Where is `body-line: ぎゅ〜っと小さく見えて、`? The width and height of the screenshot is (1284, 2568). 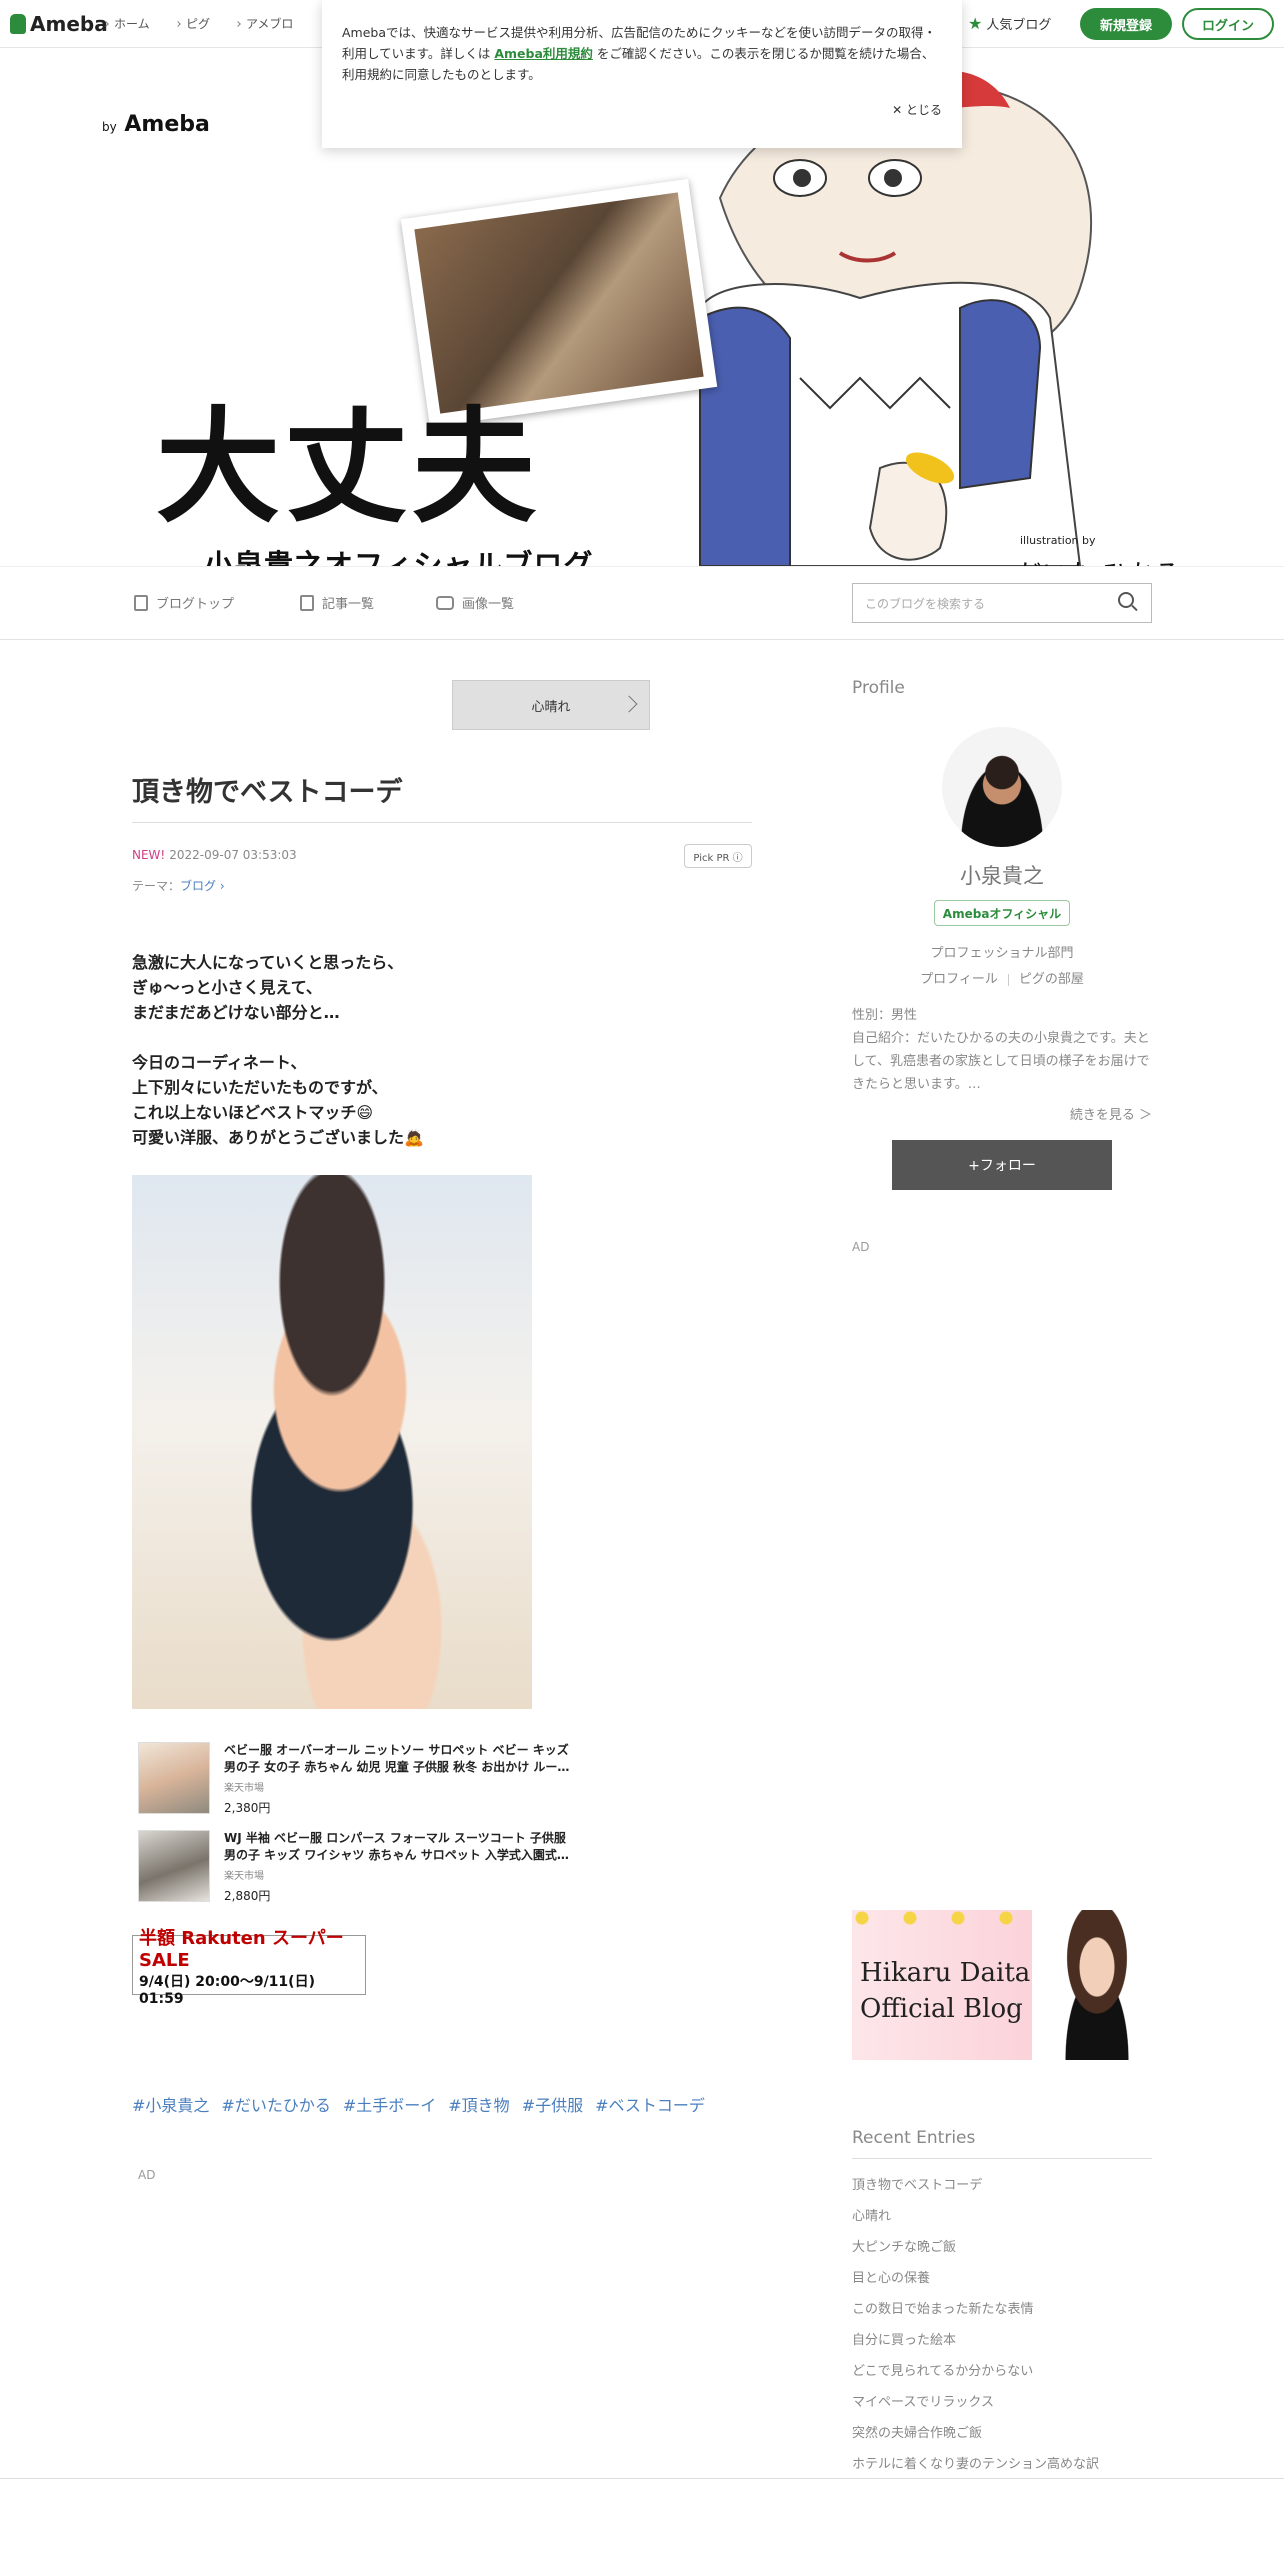 body-line: ぎゅ〜っと小さく見えて、 is located at coordinates (227, 987).